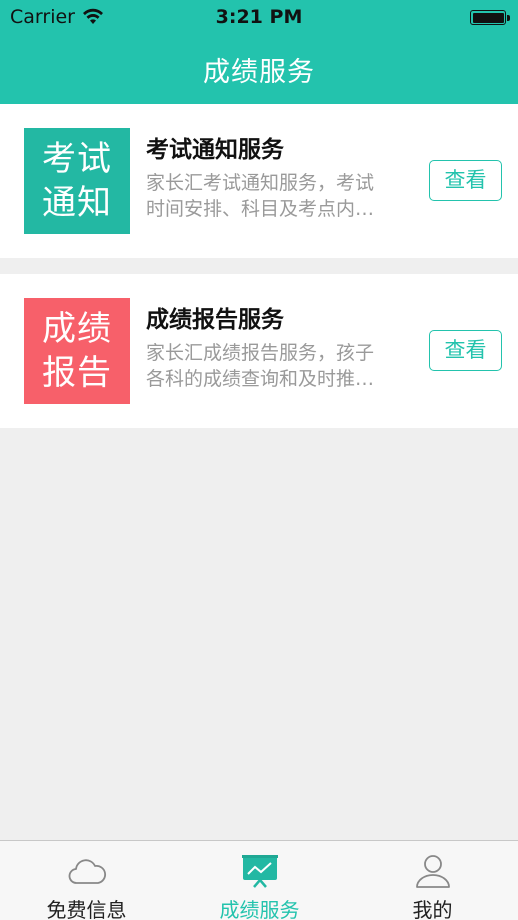 The height and width of the screenshot is (920, 518). I want to click on status-time: 3:21 PM, so click(259, 17).